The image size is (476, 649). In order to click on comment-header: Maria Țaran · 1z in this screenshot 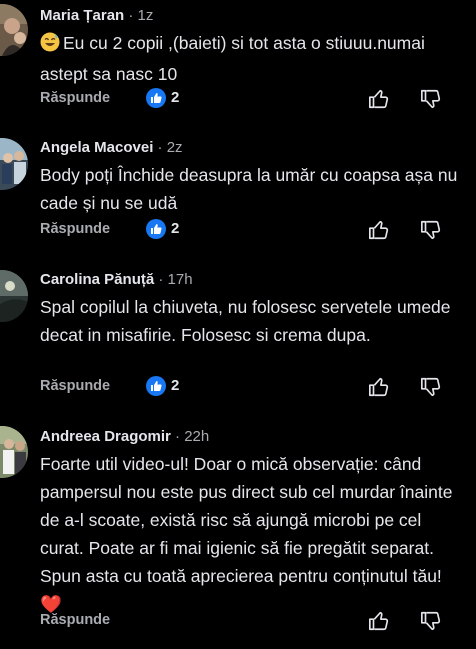, I will do `click(251, 16)`.